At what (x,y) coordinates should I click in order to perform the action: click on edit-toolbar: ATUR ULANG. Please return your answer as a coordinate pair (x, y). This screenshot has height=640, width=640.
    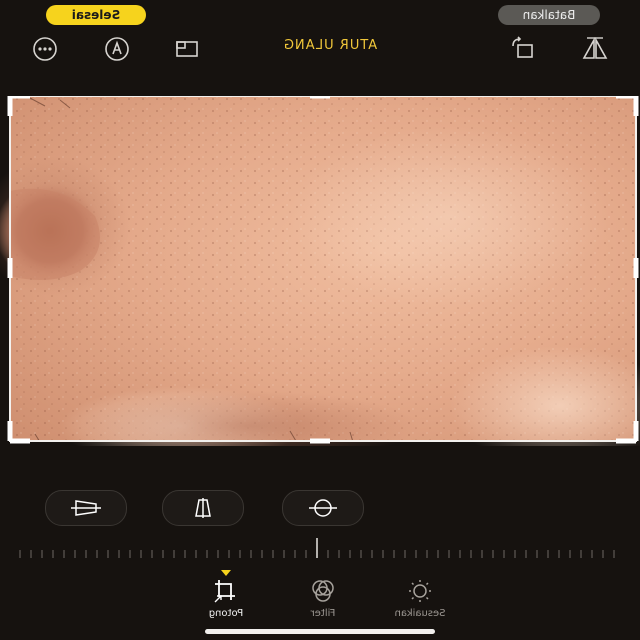
    Looking at the image, I should click on (320, 48).